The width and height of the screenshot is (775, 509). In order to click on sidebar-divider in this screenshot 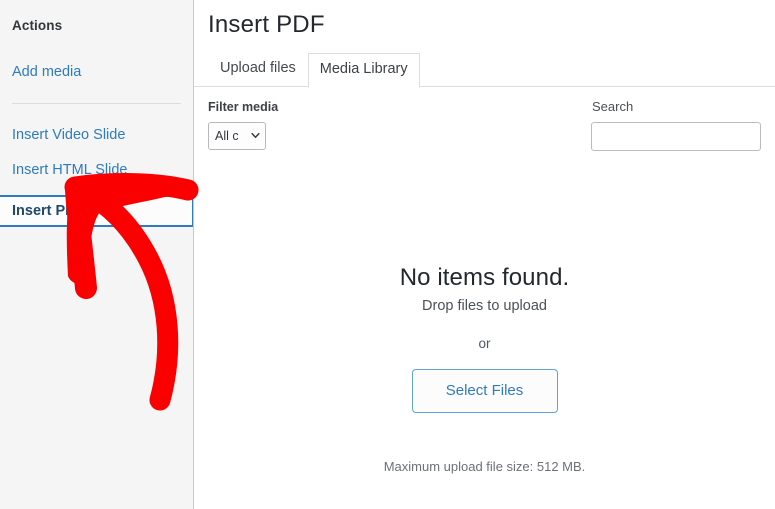, I will do `click(96, 103)`.